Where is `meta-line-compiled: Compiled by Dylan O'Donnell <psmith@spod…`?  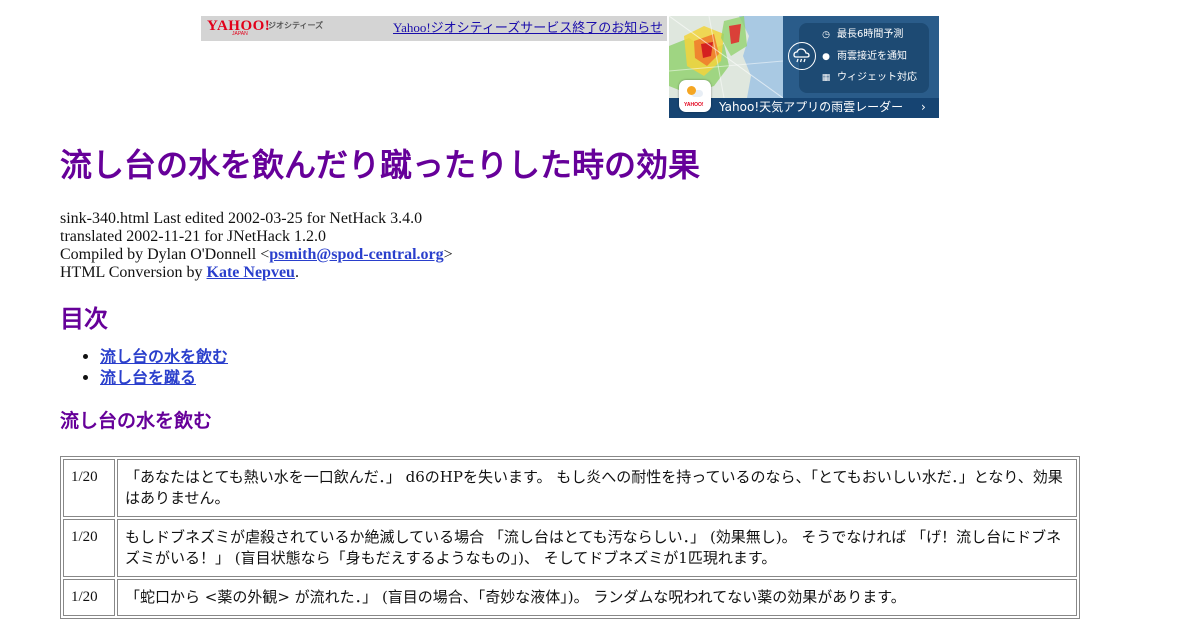
meta-line-compiled: Compiled by Dylan O'Donnell <psmith@spod… is located at coordinates (256, 254).